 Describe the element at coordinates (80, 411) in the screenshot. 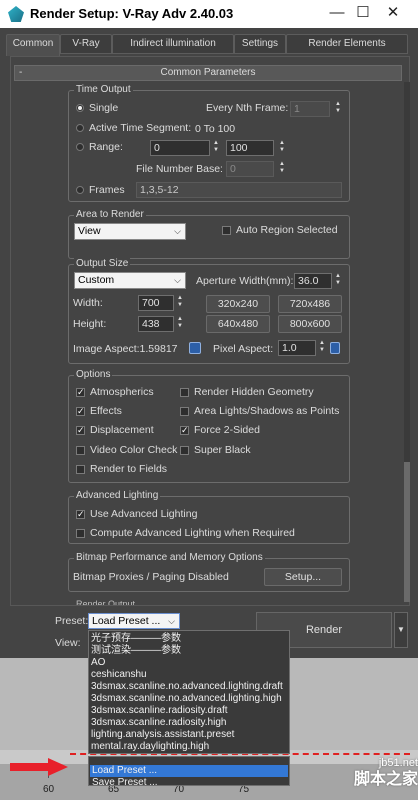

I see `effects-checkbox: ✓` at that location.